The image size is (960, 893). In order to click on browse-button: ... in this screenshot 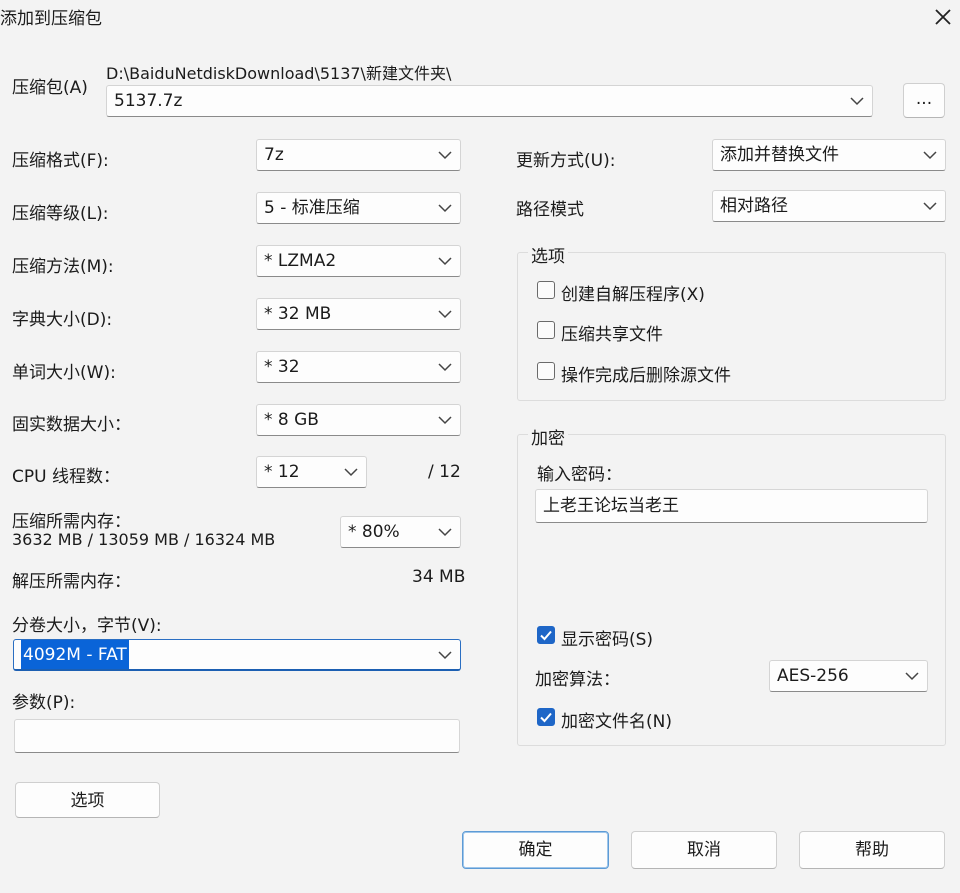, I will do `click(924, 100)`.